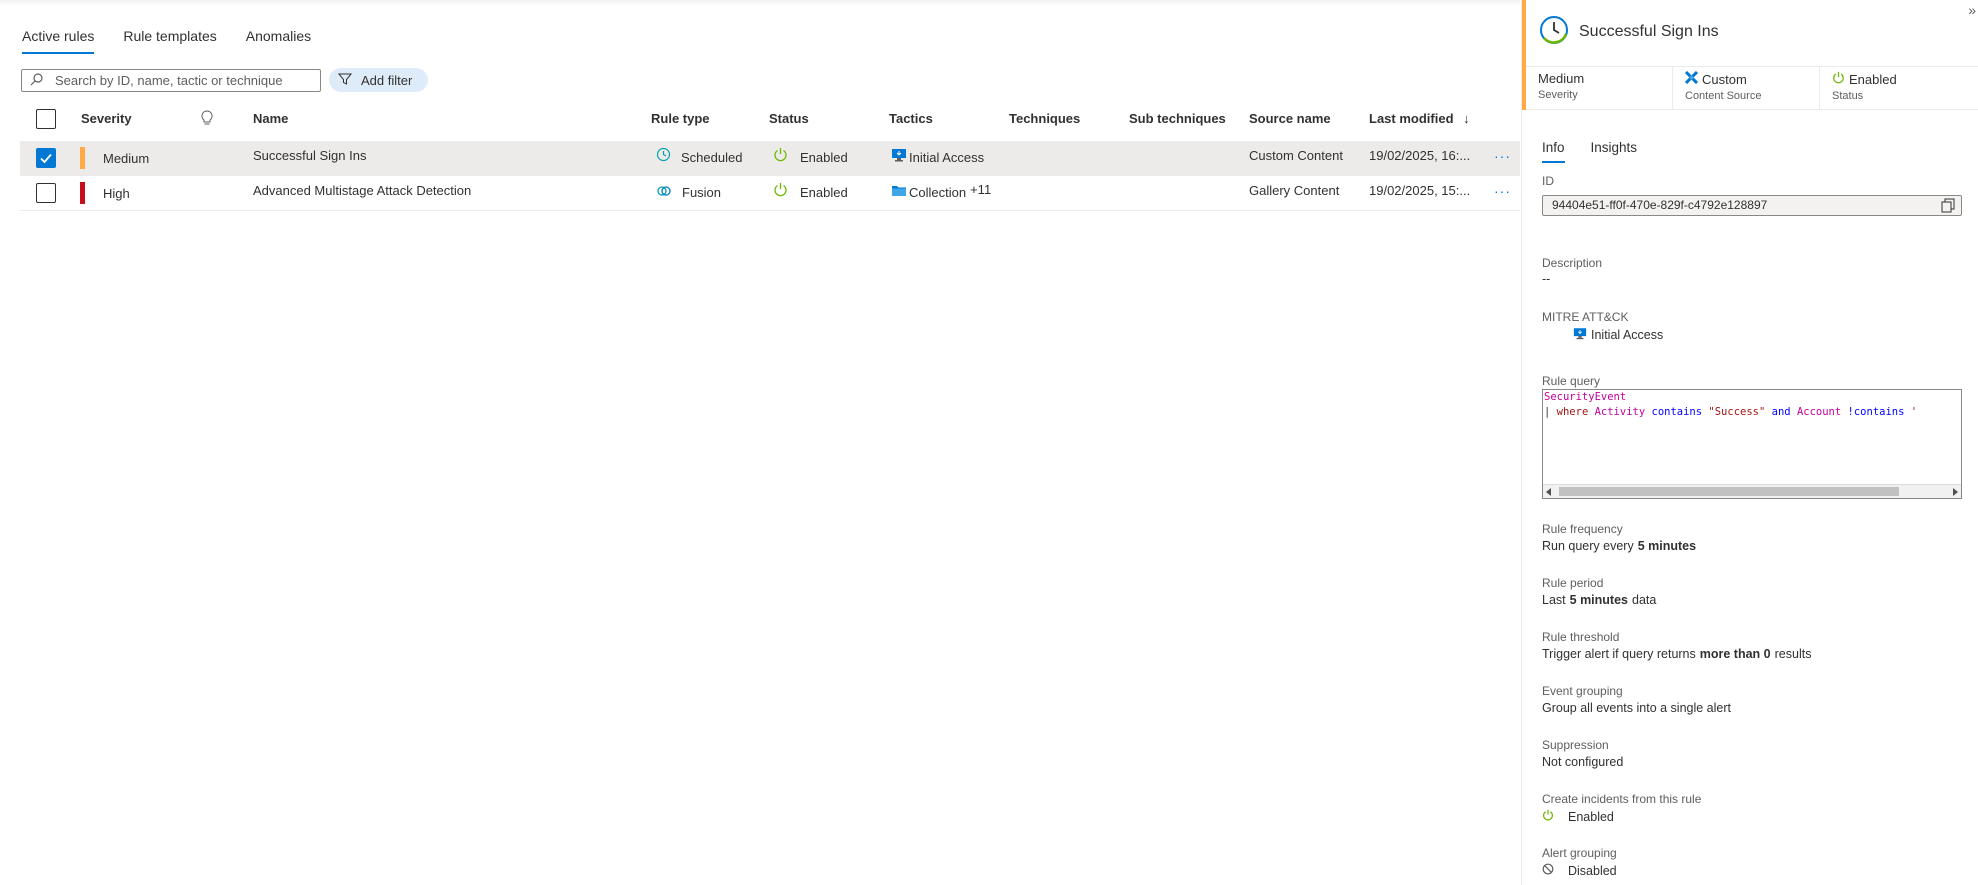  I want to click on column-header-last-modified: Last modified ↓, so click(1419, 118).